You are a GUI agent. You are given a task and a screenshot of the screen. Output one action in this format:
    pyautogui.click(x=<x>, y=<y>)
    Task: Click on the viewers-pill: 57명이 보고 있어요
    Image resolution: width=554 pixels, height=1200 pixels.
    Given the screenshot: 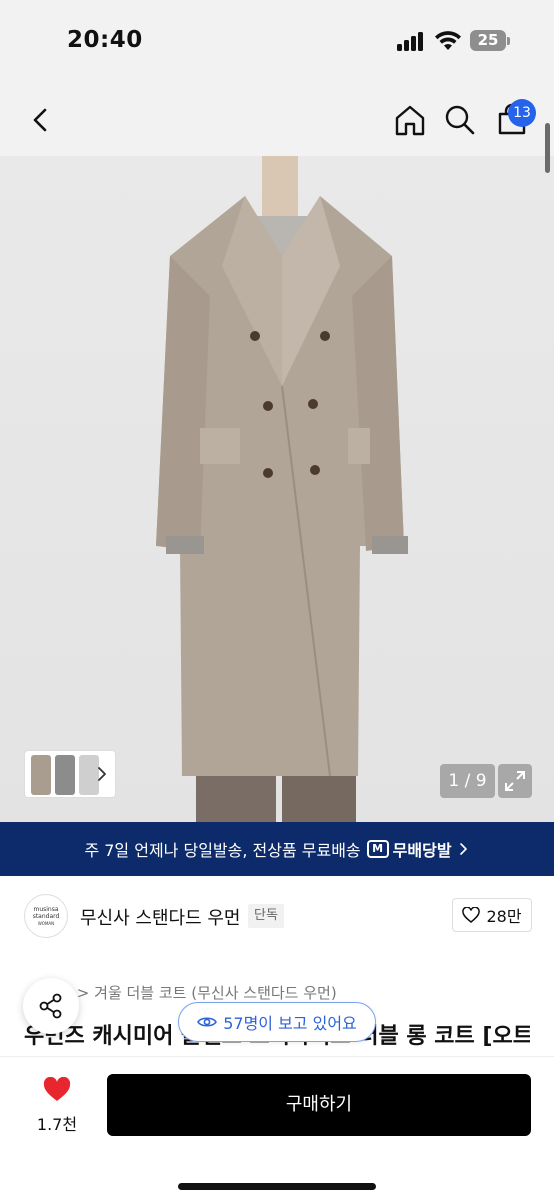 What is the action you would take?
    pyautogui.click(x=277, y=1022)
    